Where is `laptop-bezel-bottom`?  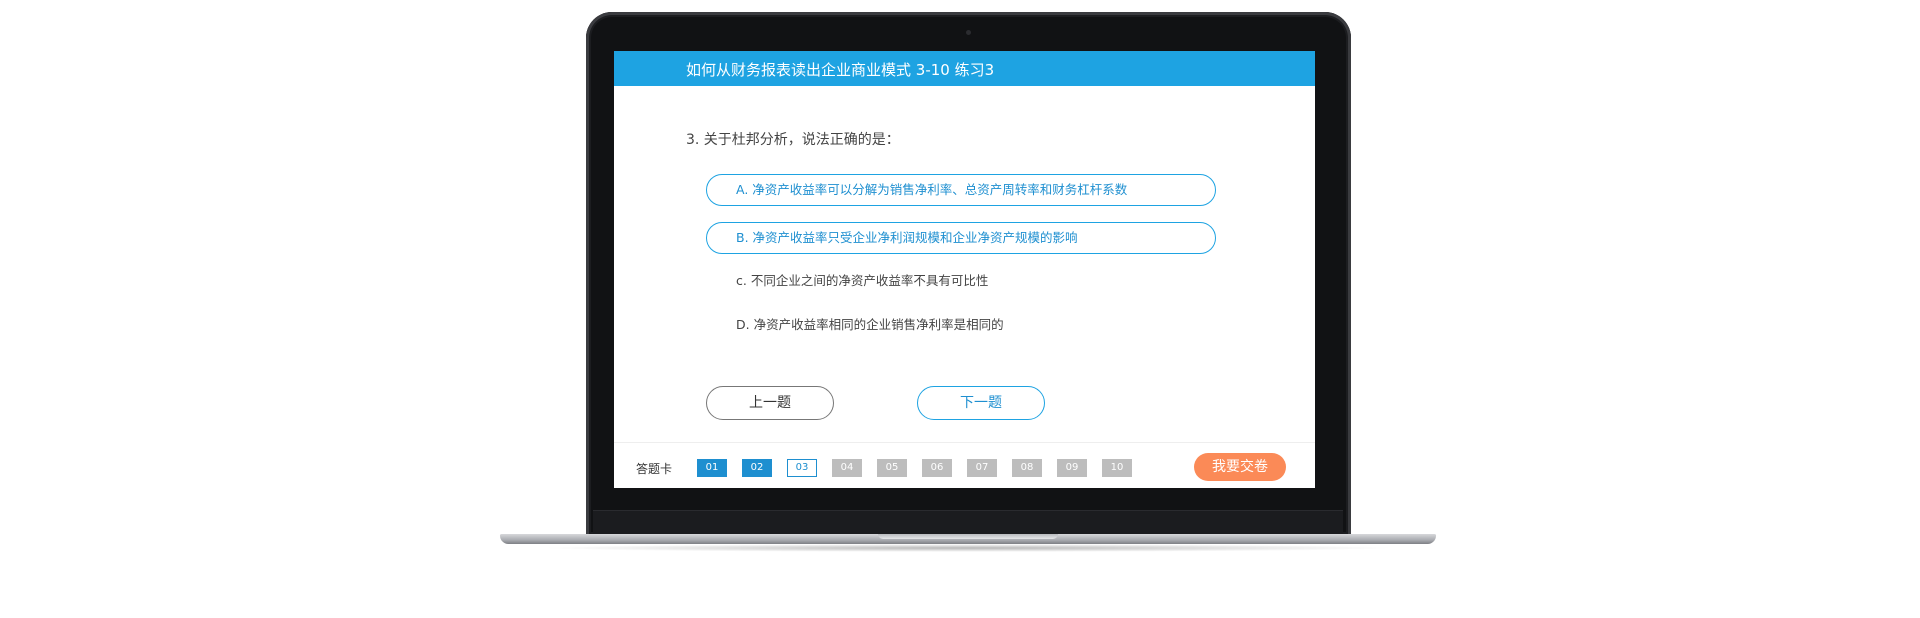
laptop-bezel-bottom is located at coordinates (968, 522).